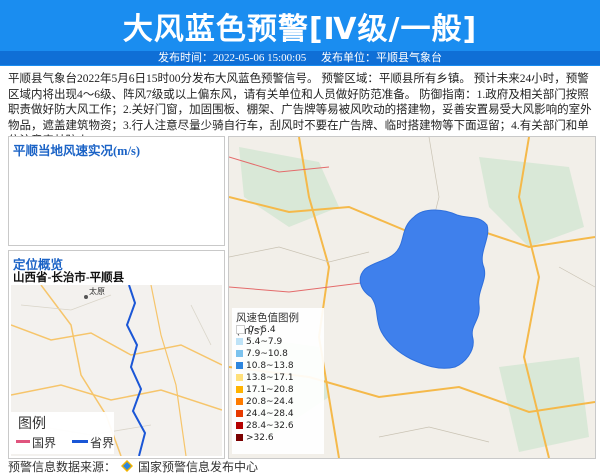  What do you see at coordinates (265, 390) in the screenshot?
I see `wind-legend-item: 17.1~20.8` at bounding box center [265, 390].